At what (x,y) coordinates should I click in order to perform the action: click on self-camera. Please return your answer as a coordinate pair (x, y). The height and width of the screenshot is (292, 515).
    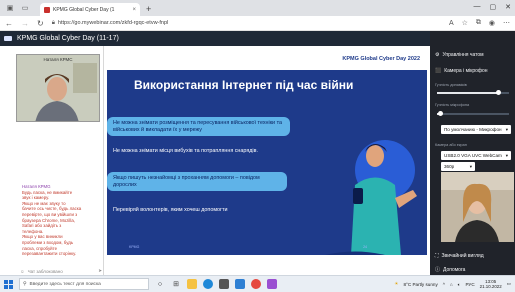
    Looking at the image, I should click on (477, 207).